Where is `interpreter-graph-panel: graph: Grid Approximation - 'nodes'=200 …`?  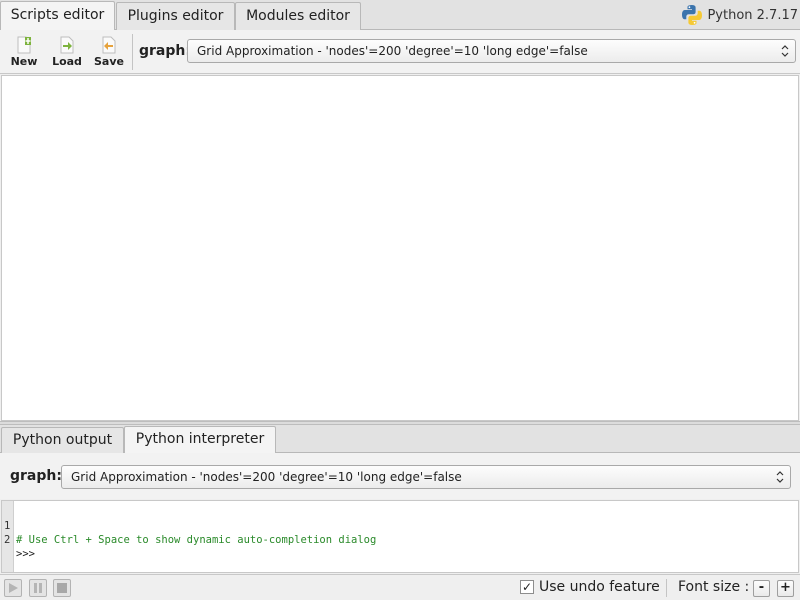 interpreter-graph-panel: graph: Grid Approximation - 'nodes'=200 … is located at coordinates (400, 476).